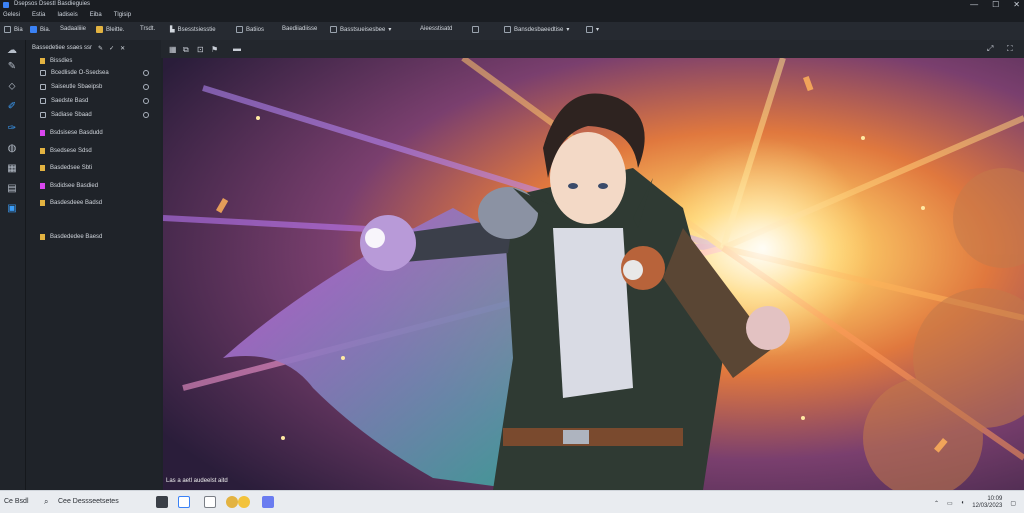 Image resolution: width=1024 pixels, height=513 pixels. What do you see at coordinates (12, 50) in the screenshot?
I see `cloud-icon: ☁` at bounding box center [12, 50].